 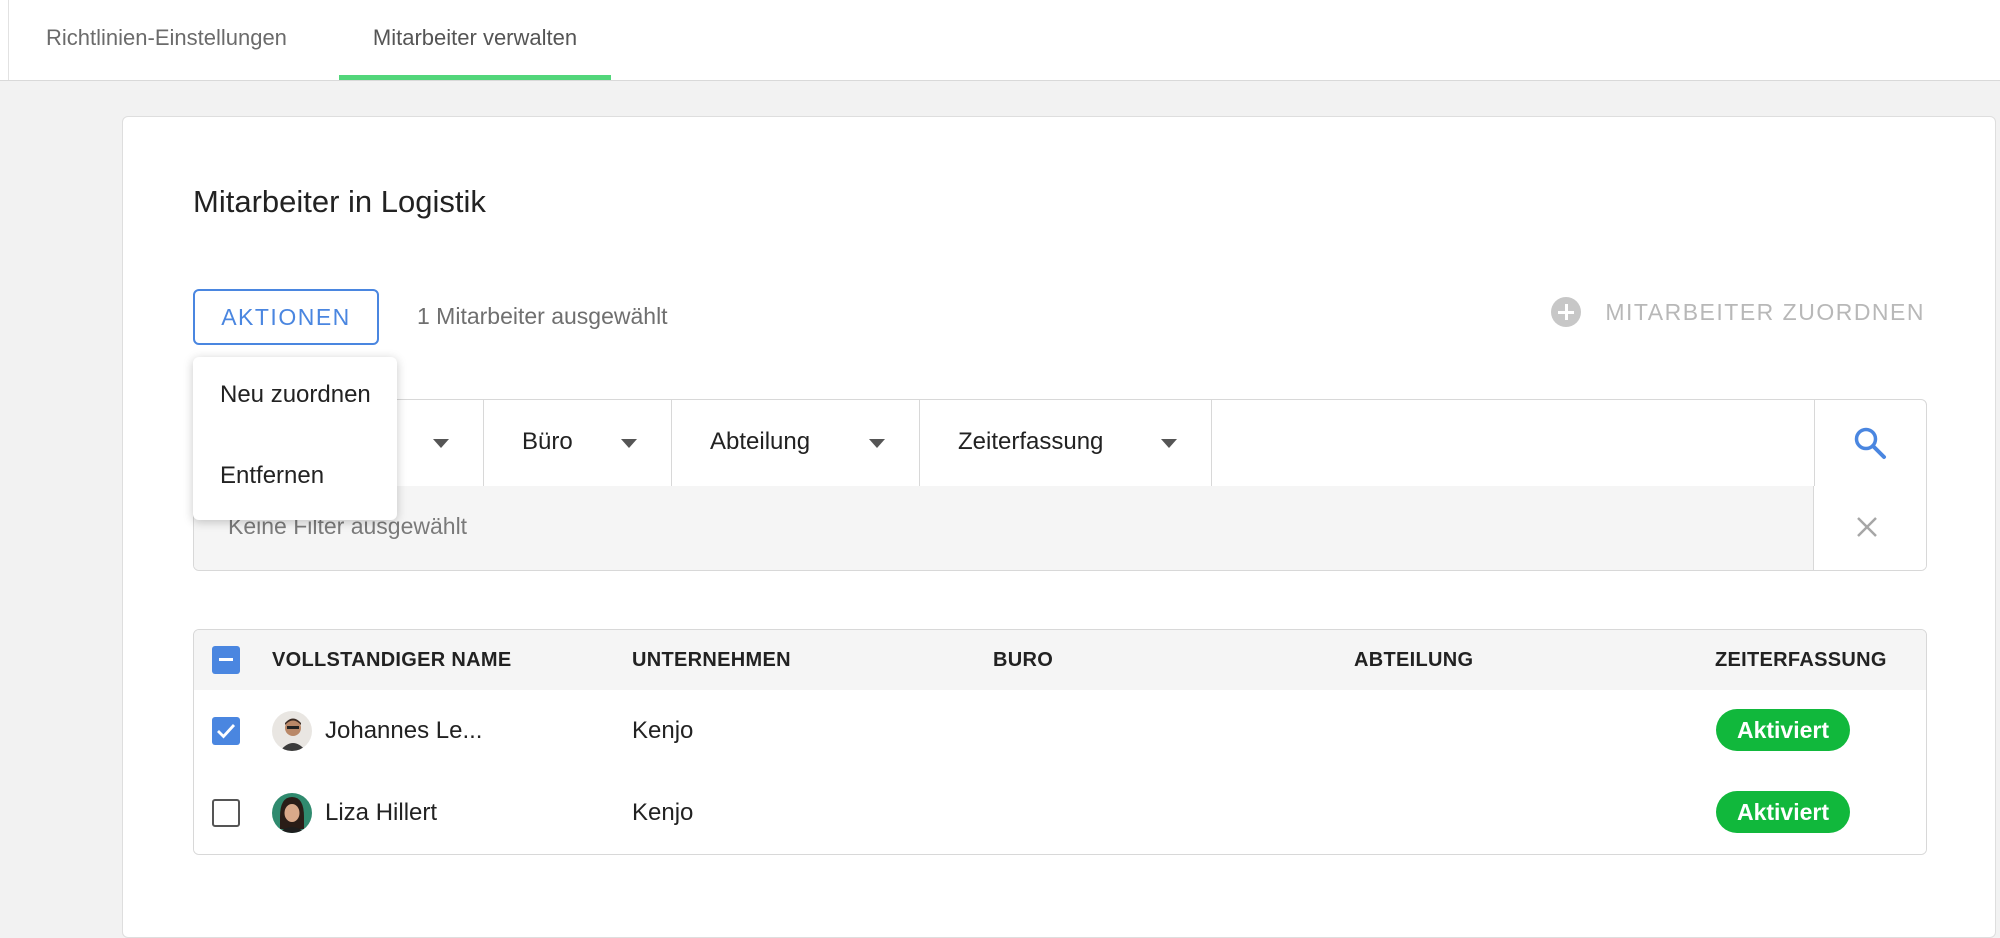 I want to click on filter-label: Abteilung, so click(x=760, y=441).